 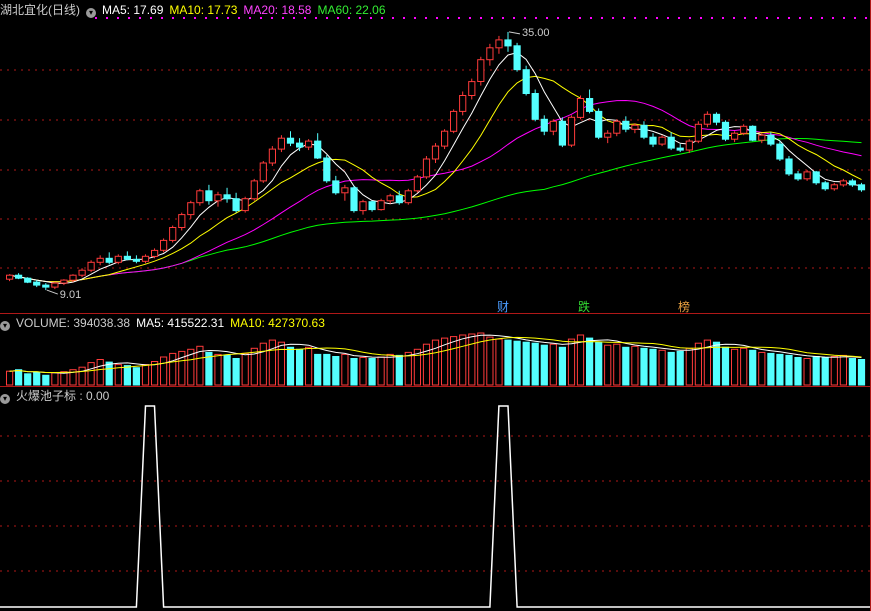 What do you see at coordinates (514, 33) in the screenshot?
I see `high-pointer` at bounding box center [514, 33].